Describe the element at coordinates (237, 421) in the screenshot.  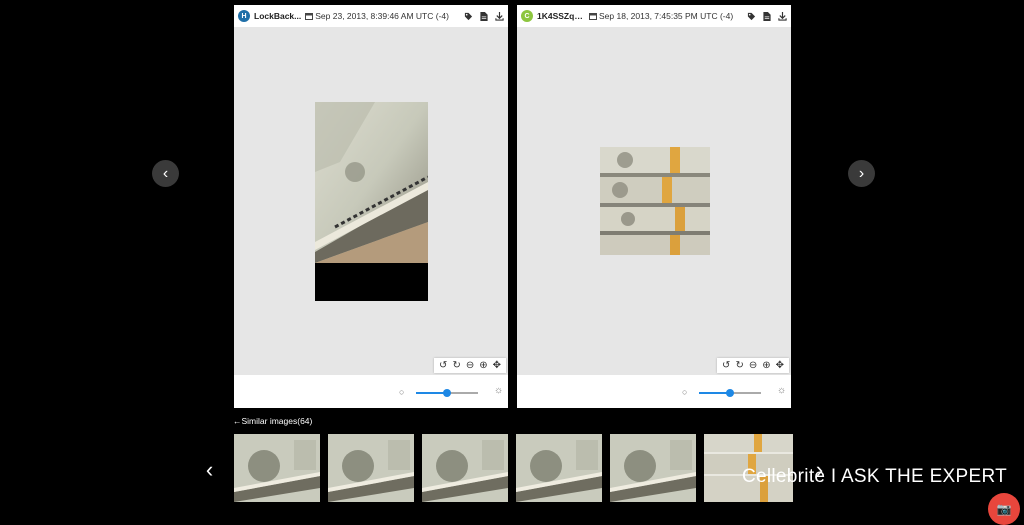
I see `back-arrow-icon: ←` at that location.